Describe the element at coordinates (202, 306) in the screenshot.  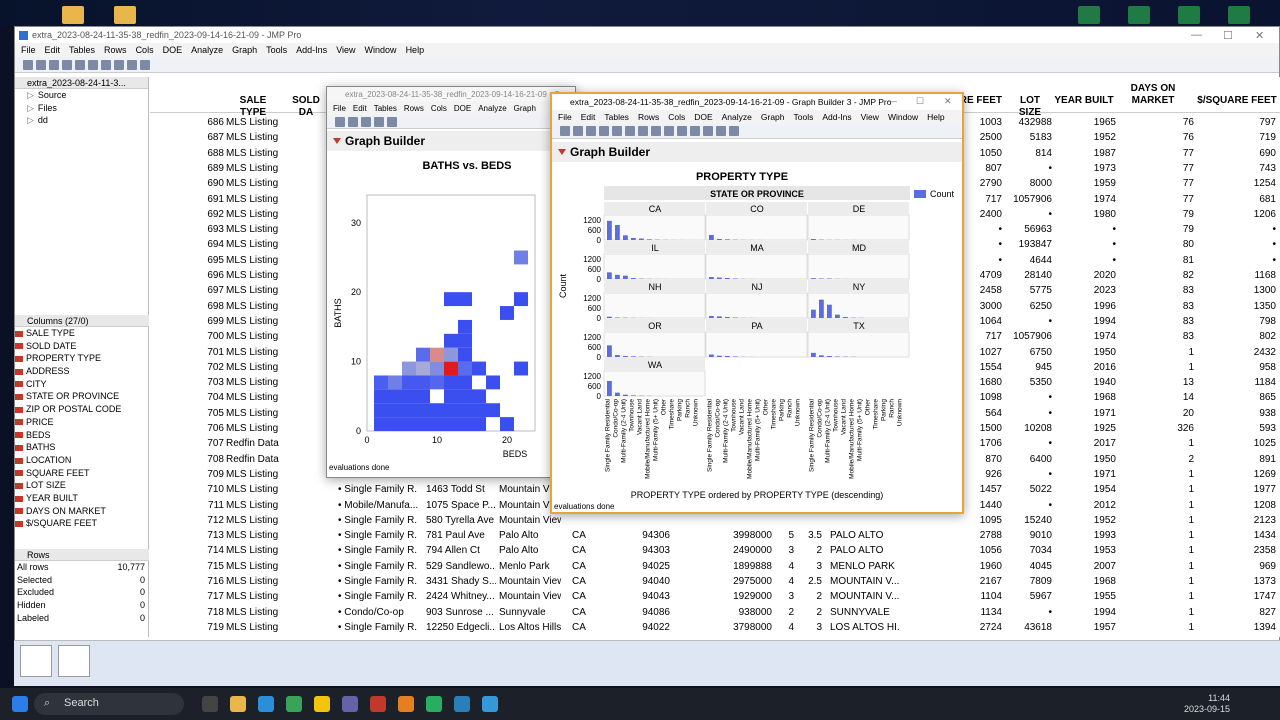
I see `cell-n: 698` at that location.